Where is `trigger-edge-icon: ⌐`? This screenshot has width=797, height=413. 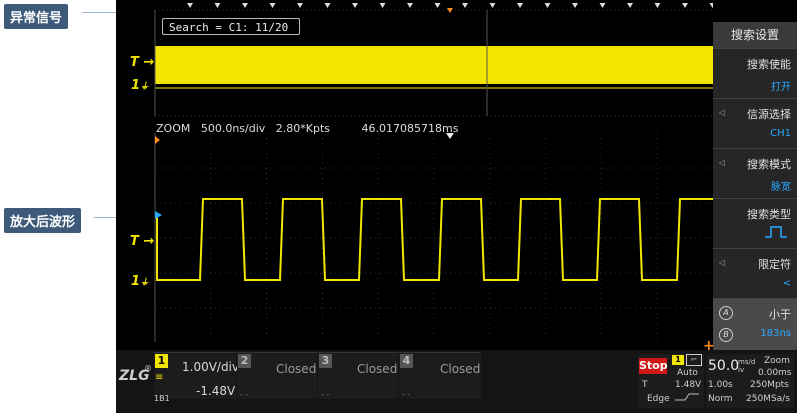
trigger-edge-icon: ⌐ is located at coordinates (694, 360).